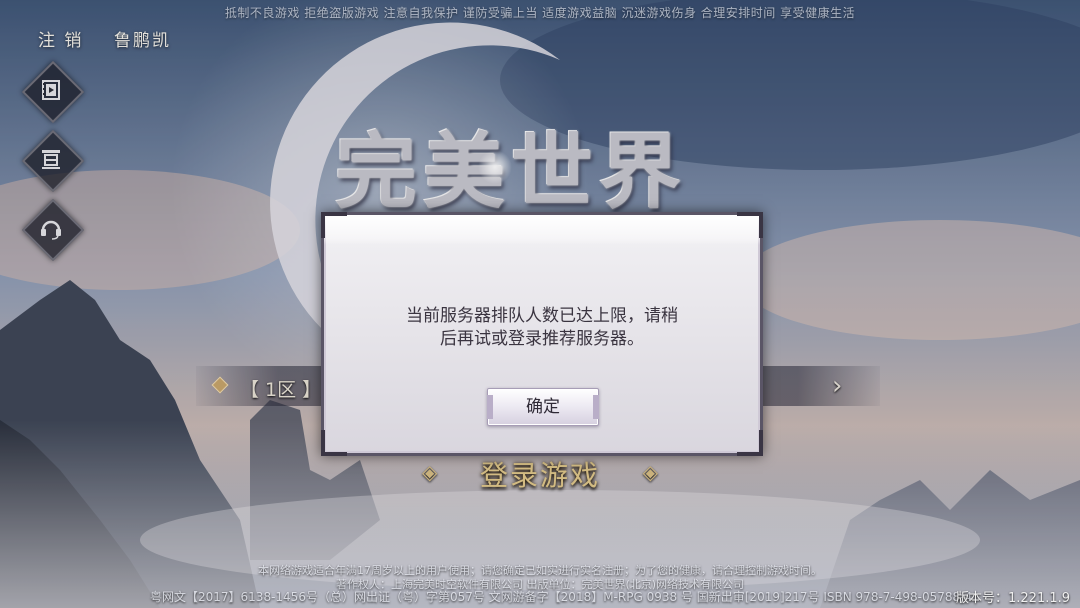  Describe the element at coordinates (1013, 598) in the screenshot. I see `version-number: 版本号：1.221.1.9` at that location.